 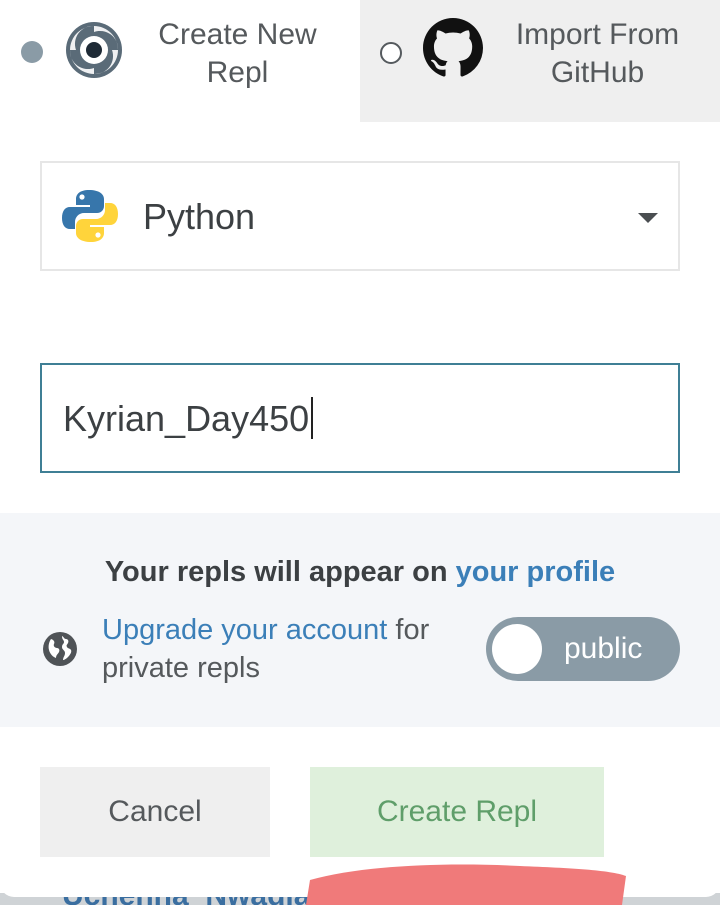 I want to click on profile-notice: Your repls will appear on your profile, so click(x=360, y=572).